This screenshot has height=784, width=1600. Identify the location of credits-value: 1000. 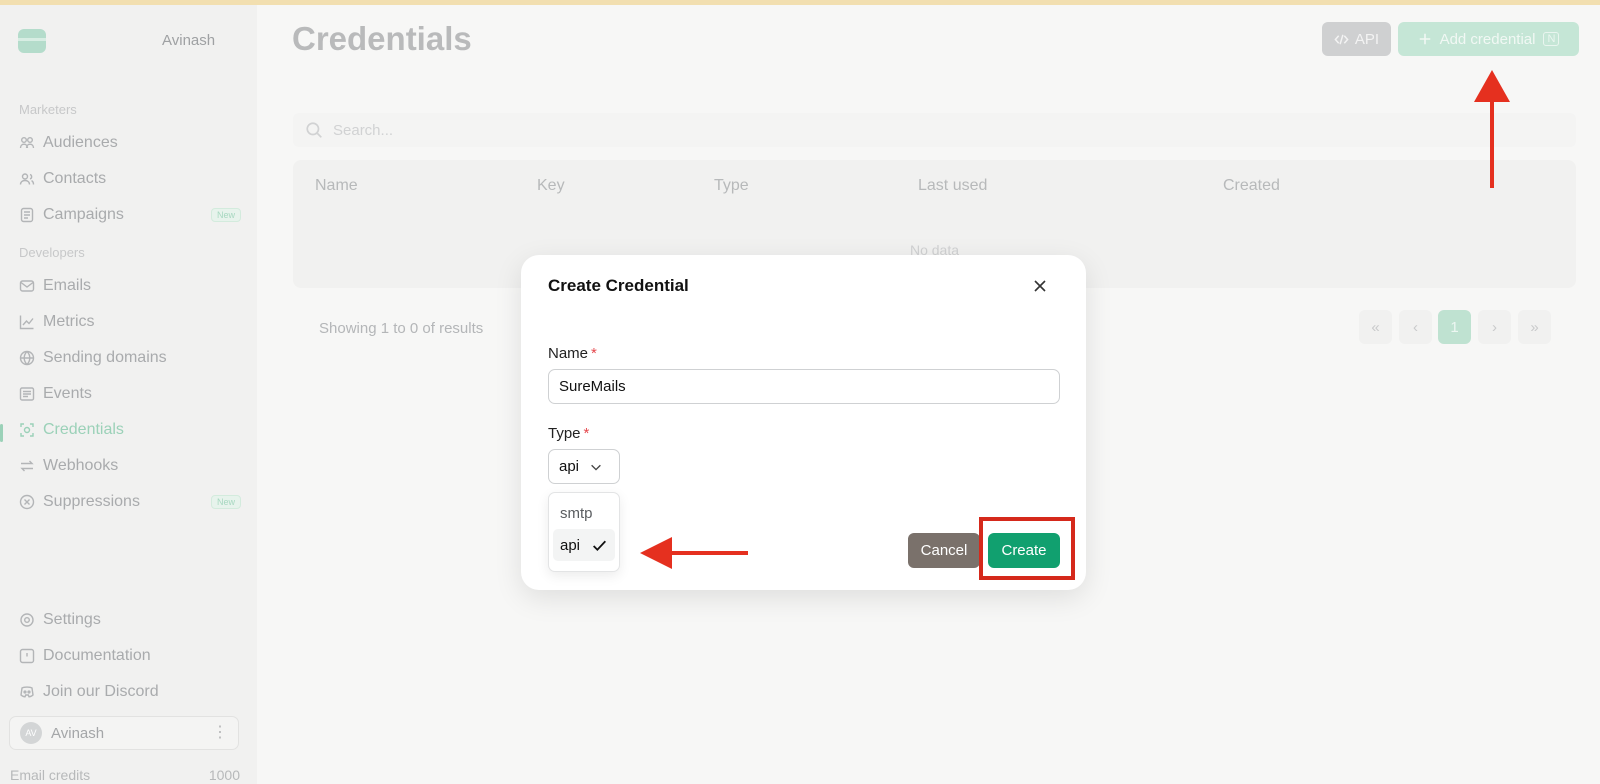
(224, 775).